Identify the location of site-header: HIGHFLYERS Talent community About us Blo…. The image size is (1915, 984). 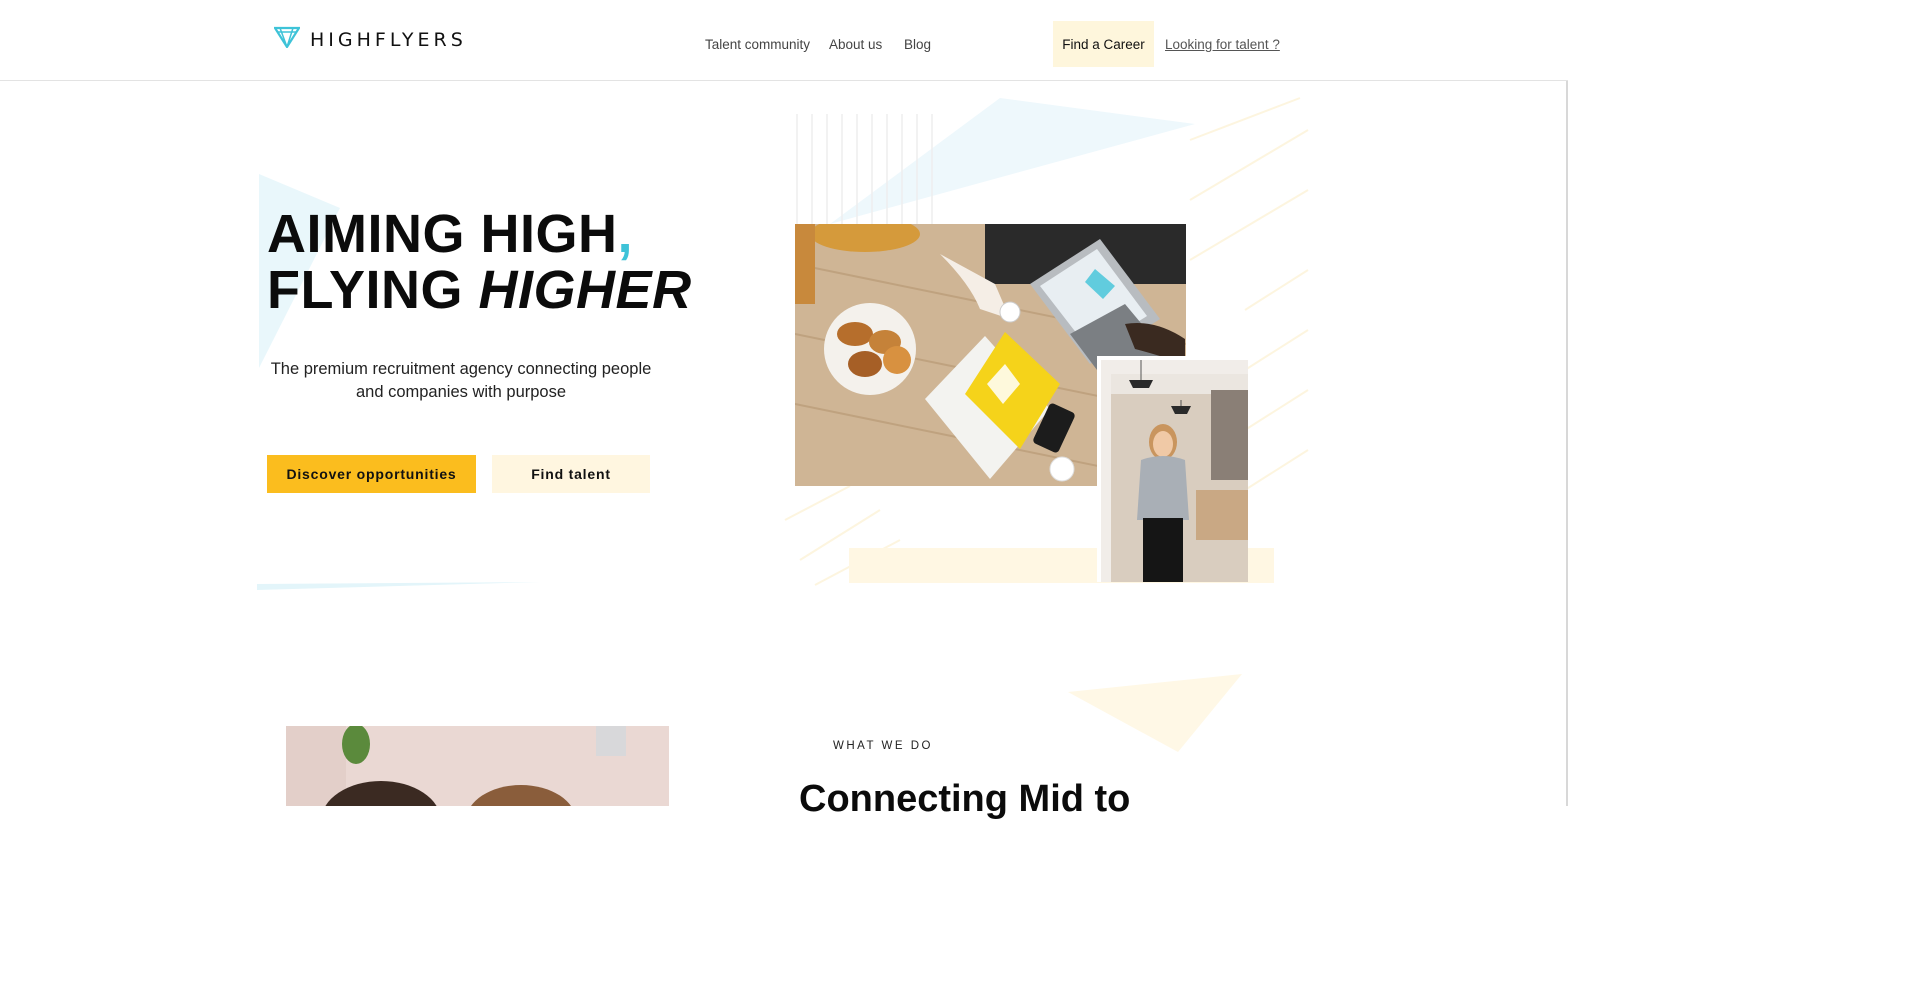
(784, 40).